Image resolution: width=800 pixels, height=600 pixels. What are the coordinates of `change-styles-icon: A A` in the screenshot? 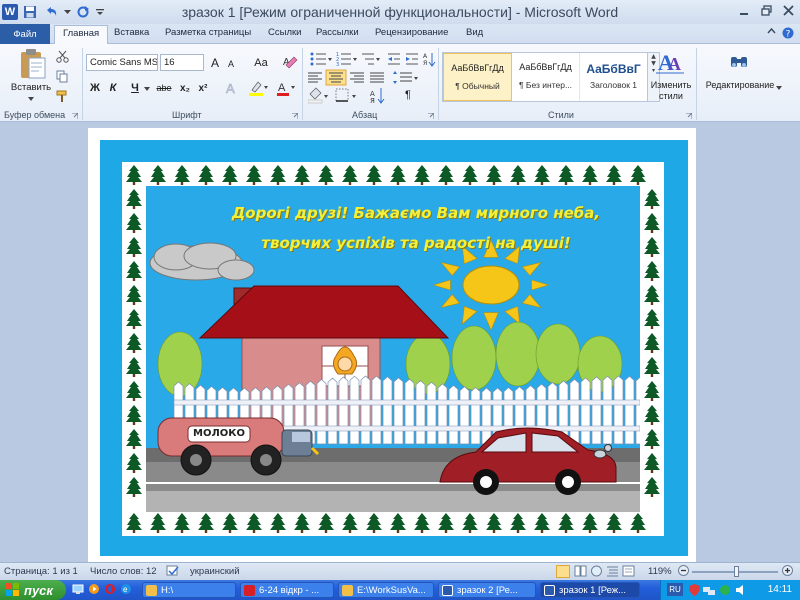 It's located at (670, 62).